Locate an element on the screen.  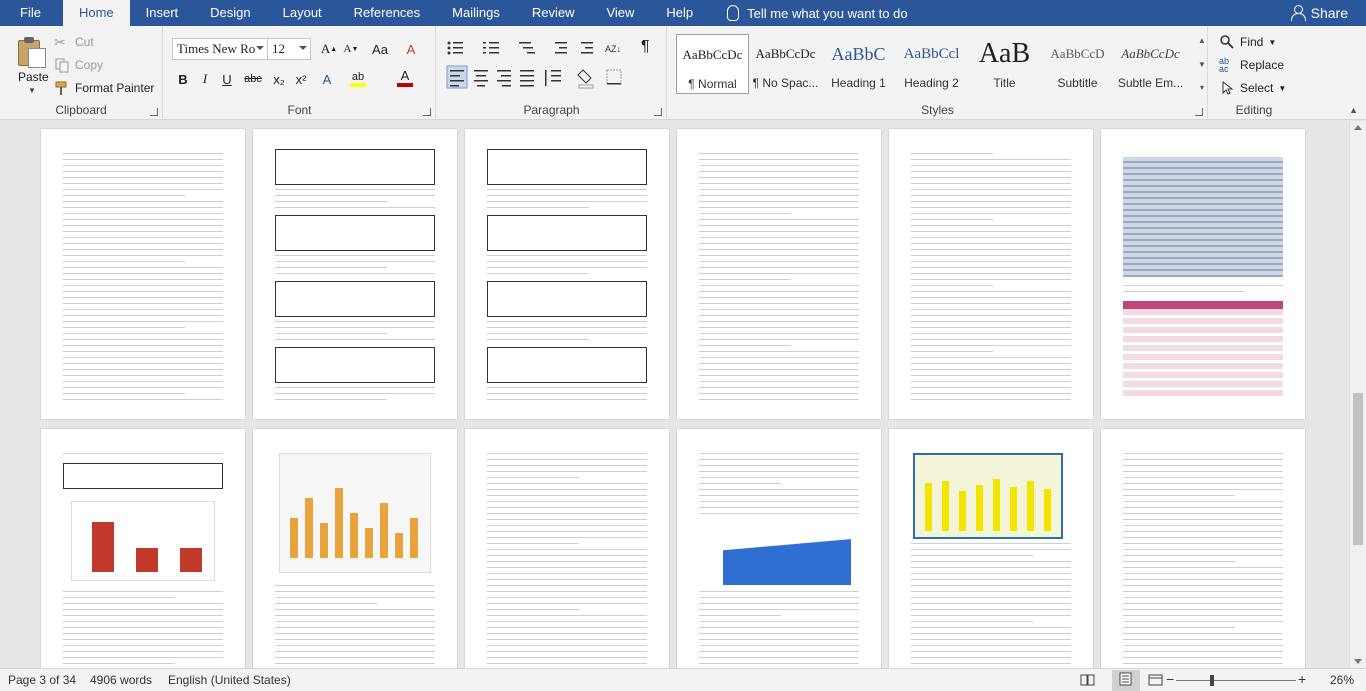
read-mode-icon is located at coordinates (1088, 681).